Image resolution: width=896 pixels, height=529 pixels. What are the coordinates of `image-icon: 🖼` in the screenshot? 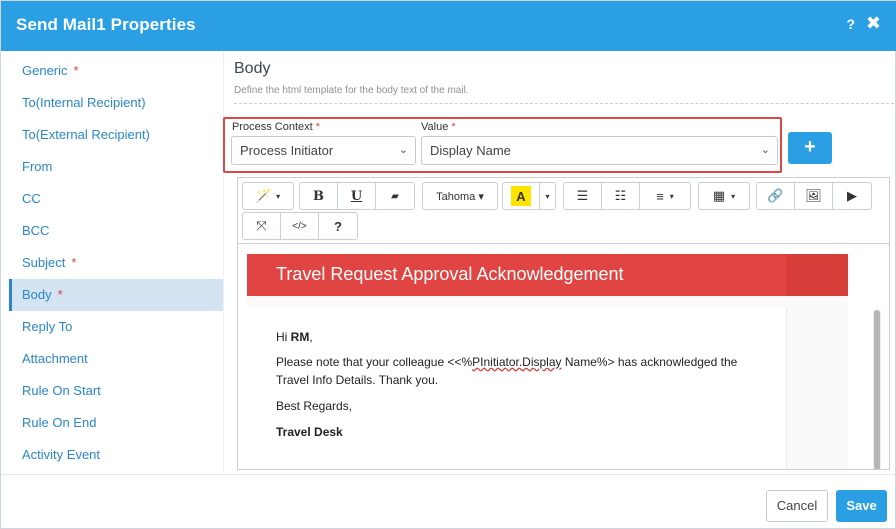 It's located at (814, 196).